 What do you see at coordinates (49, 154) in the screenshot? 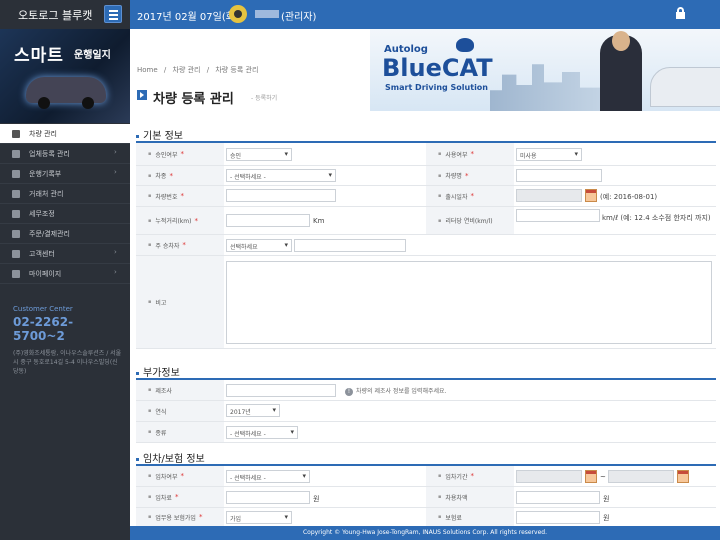
I see `sidebar-item-label: 업체등록 관리` at bounding box center [49, 154].